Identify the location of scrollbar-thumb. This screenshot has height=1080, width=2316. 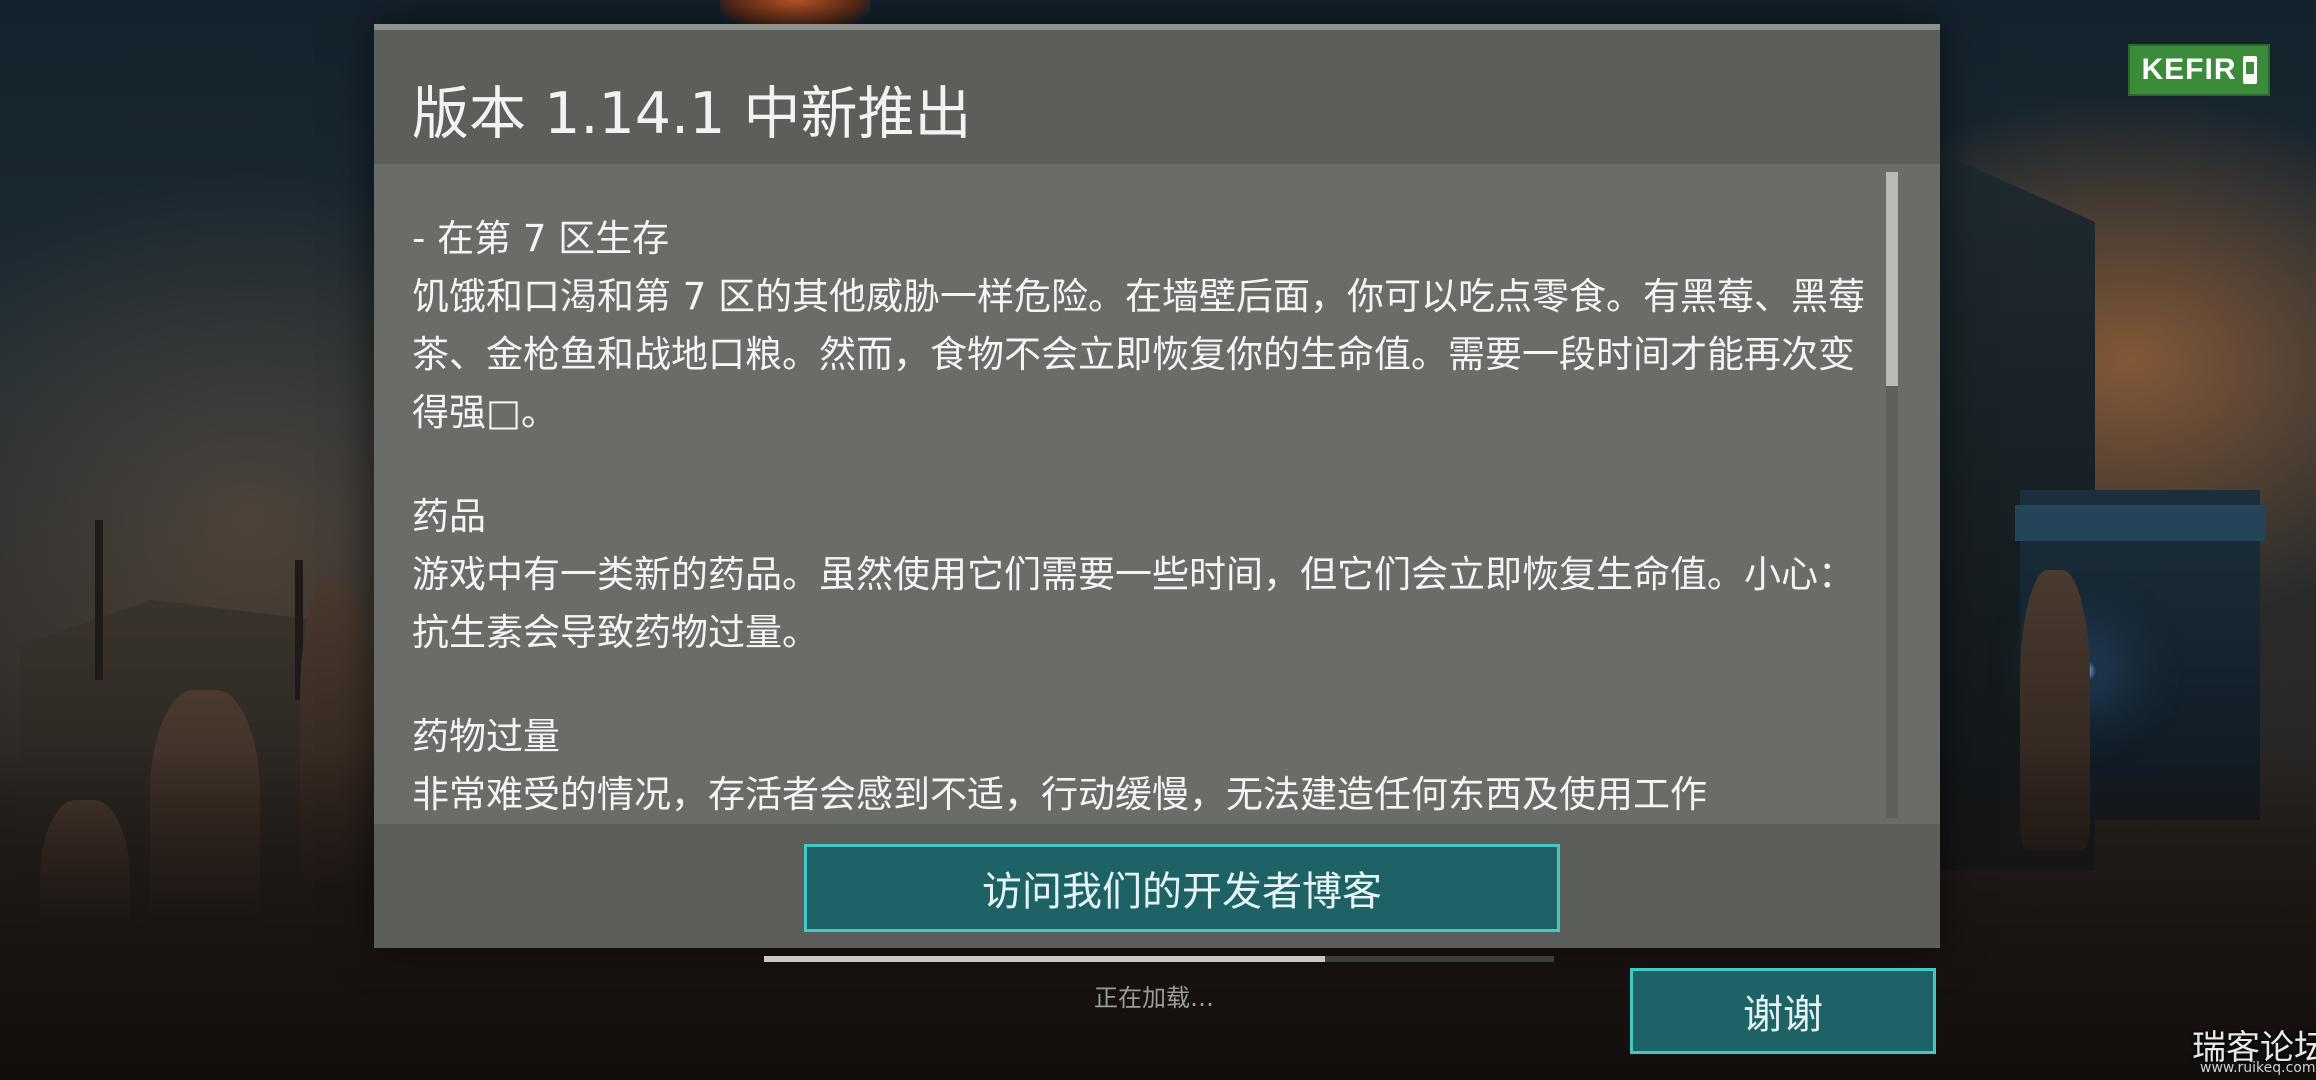
(1892, 279).